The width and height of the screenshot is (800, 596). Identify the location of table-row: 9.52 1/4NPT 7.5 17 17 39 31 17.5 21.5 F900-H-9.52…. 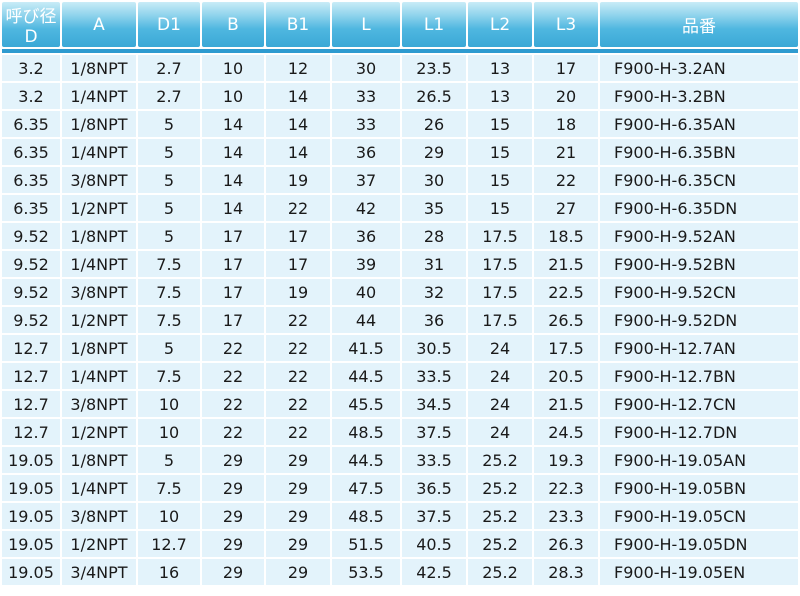
(400, 264).